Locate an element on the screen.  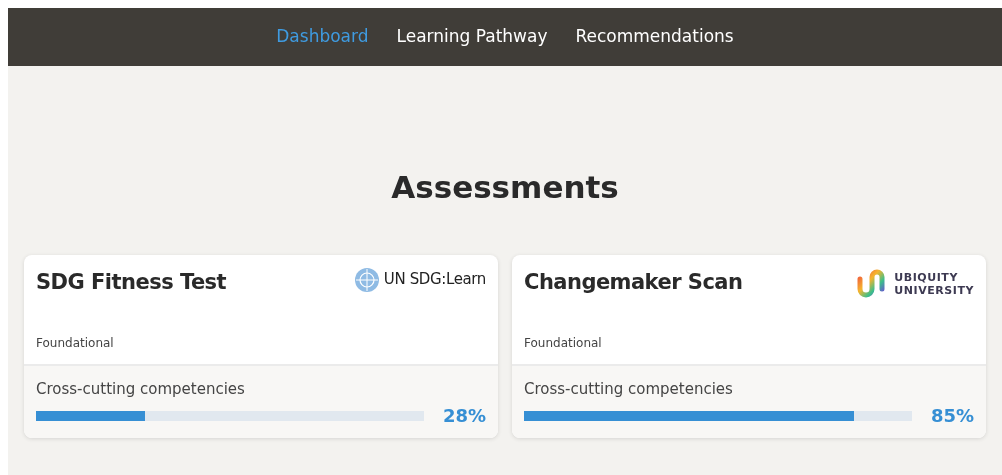
nav-link: Recommendations is located at coordinates (654, 37).